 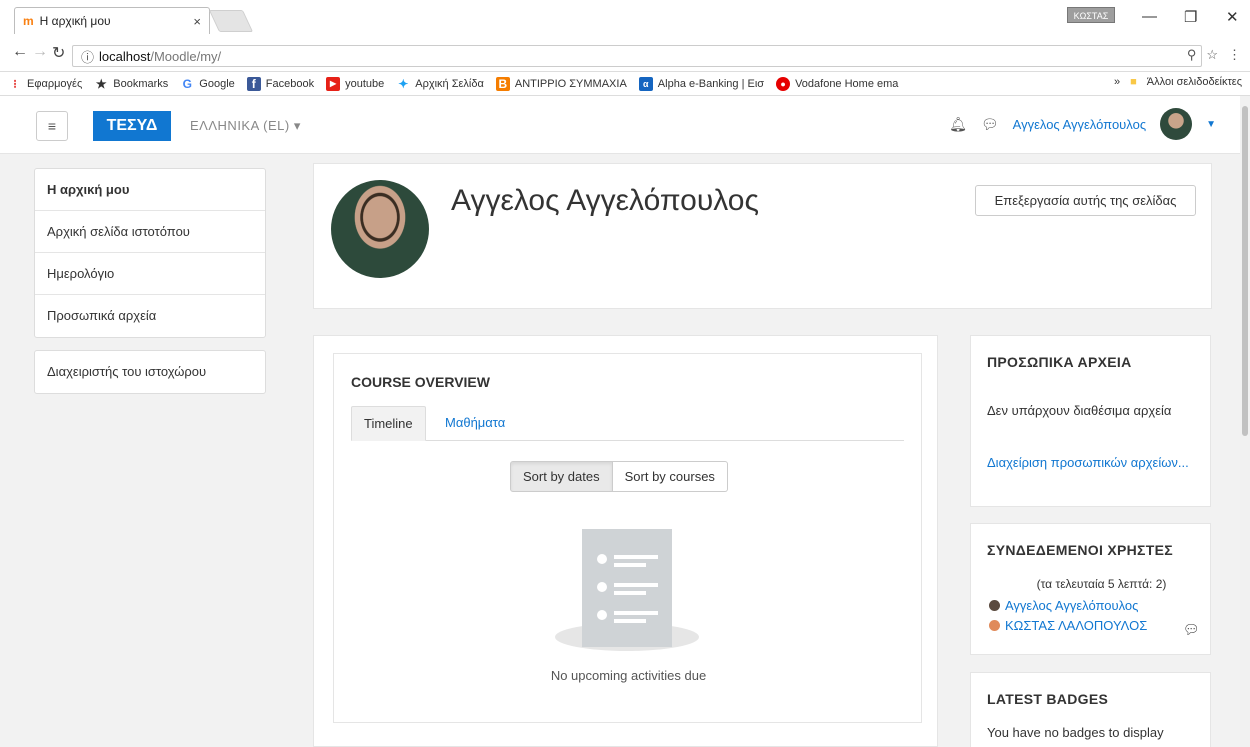 I want to click on sidebar-item-private-files: Προσωπικά αρχεία, so click(x=150, y=316).